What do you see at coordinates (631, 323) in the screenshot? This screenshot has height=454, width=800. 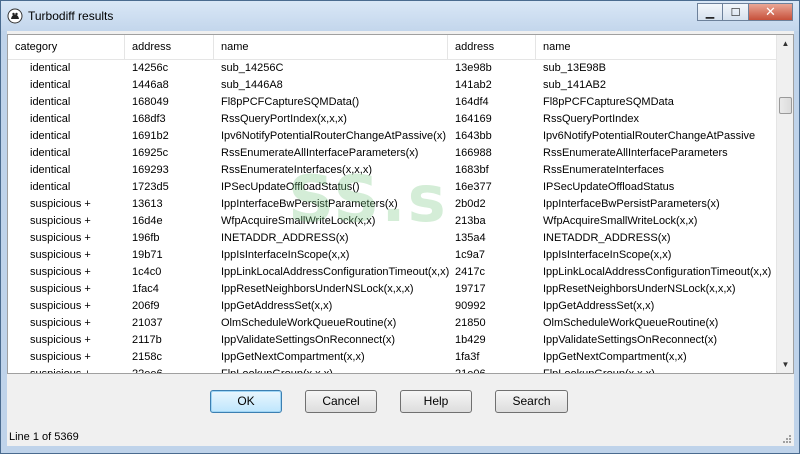 I see `cell-name-2: OlmScheduleWorkQueueRoutine(x)` at bounding box center [631, 323].